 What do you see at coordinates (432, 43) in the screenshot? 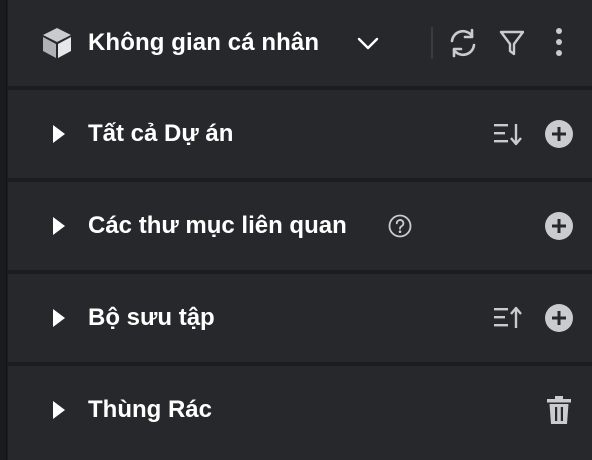
I see `header-divider` at bounding box center [432, 43].